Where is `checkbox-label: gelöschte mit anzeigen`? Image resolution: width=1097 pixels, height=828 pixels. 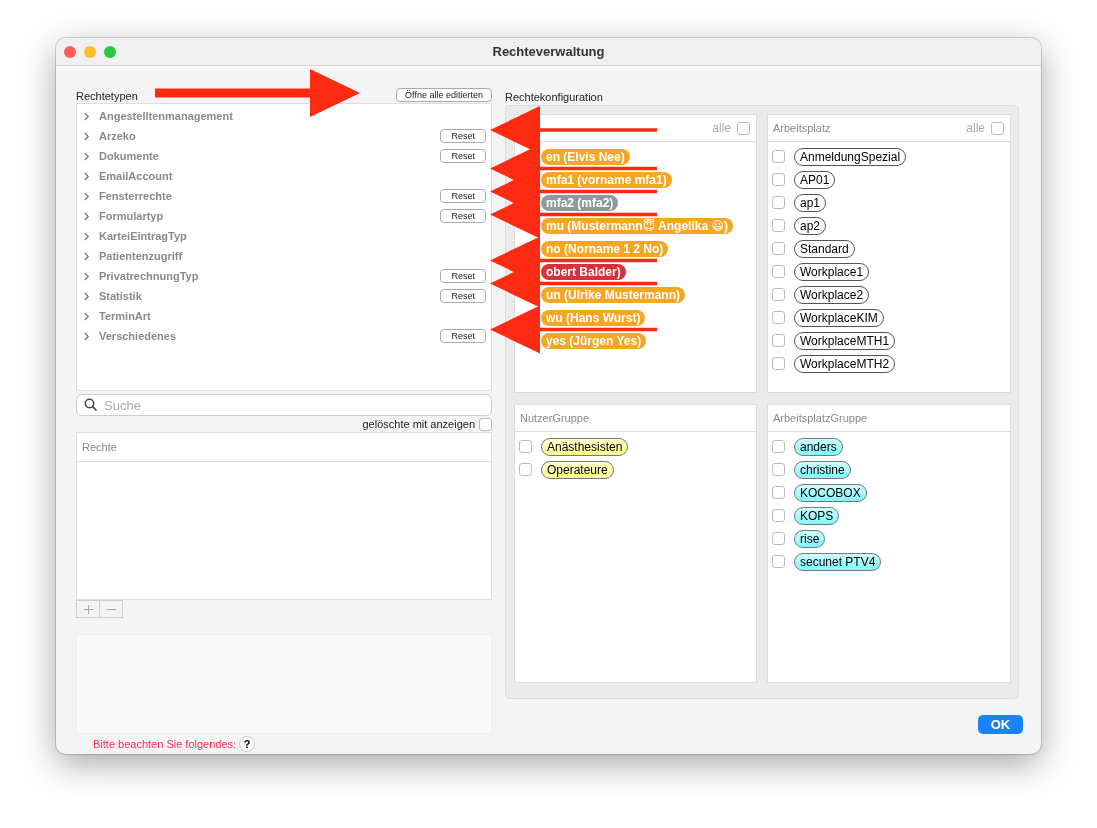
checkbox-label: gelöschte mit anzeigen is located at coordinates (418, 424).